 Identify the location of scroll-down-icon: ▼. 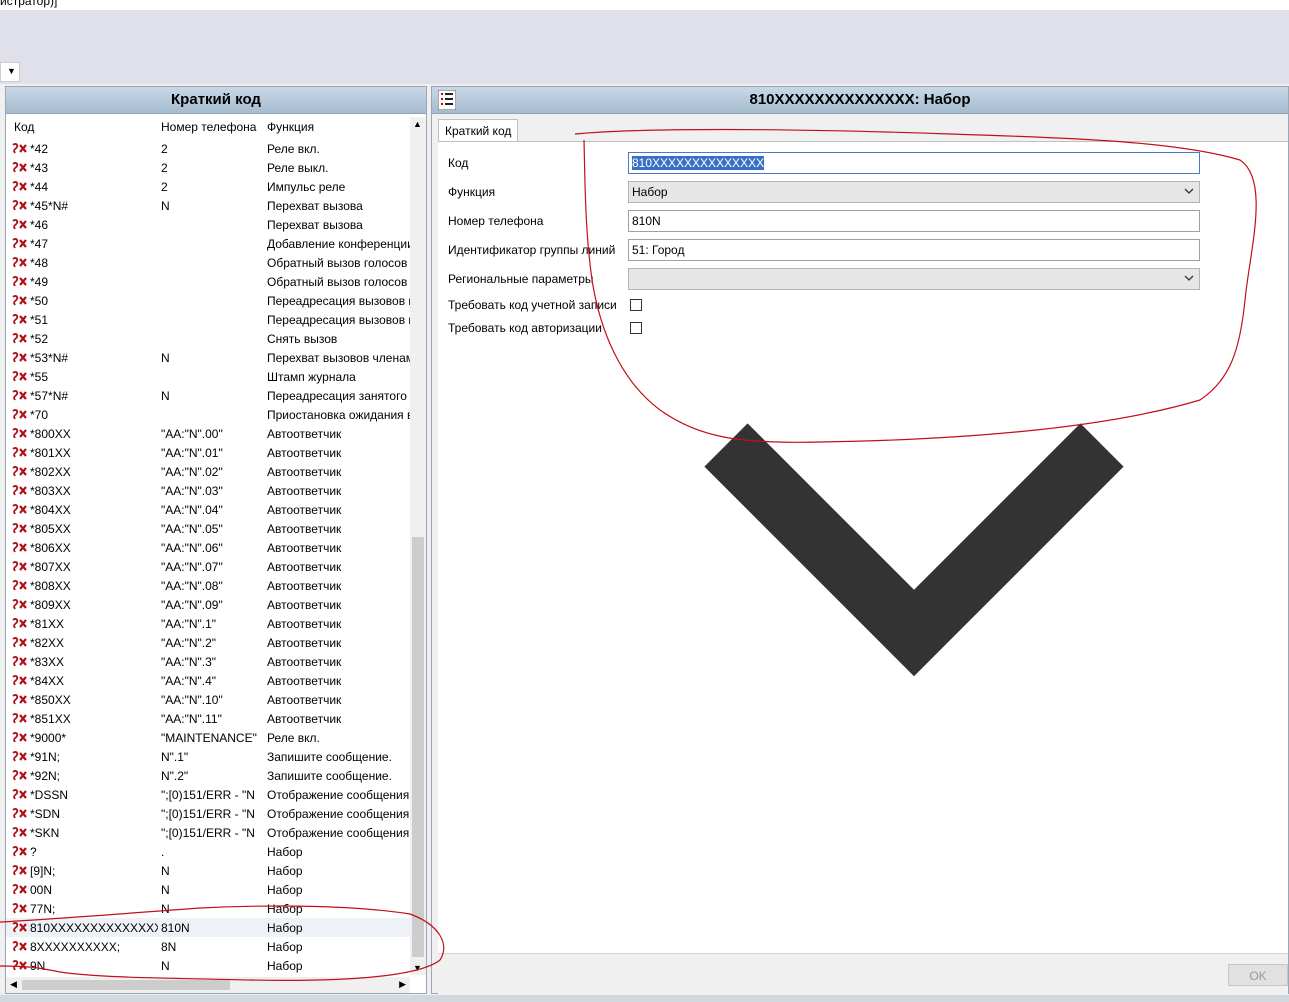
(417, 968).